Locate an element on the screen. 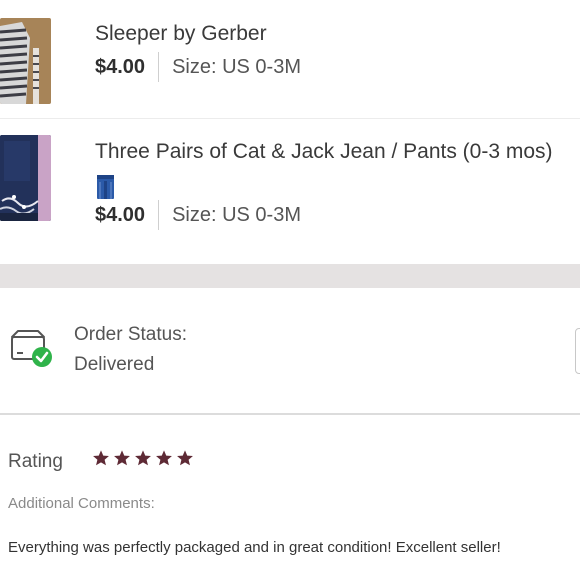 The image size is (580, 580). item-title: Sleeper by Gerber is located at coordinates (181, 34).